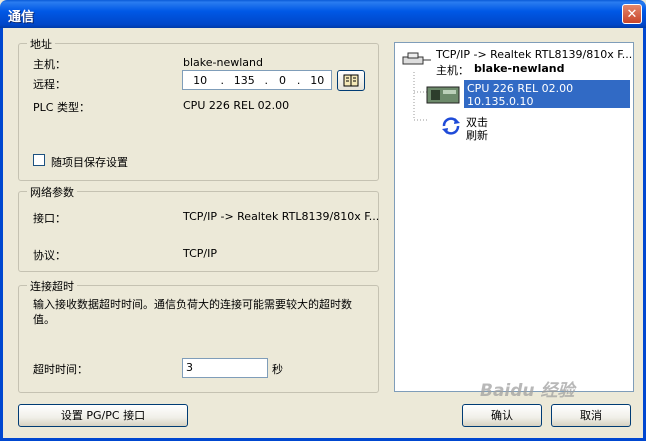 This screenshot has width=646, height=441. I want to click on watermark: Baidu 经验, so click(527, 391).